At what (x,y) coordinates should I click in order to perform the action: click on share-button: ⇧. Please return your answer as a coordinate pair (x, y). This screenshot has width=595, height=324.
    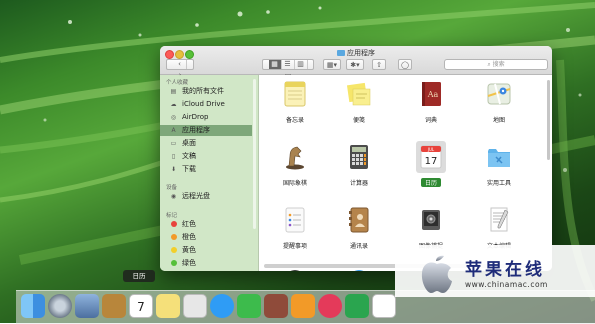
    Looking at the image, I should click on (379, 64).